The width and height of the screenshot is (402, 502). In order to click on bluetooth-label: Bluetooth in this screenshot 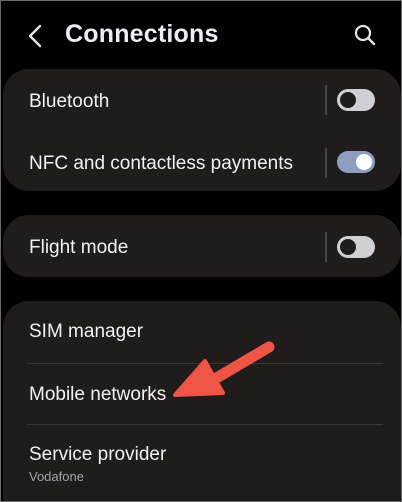, I will do `click(69, 101)`.